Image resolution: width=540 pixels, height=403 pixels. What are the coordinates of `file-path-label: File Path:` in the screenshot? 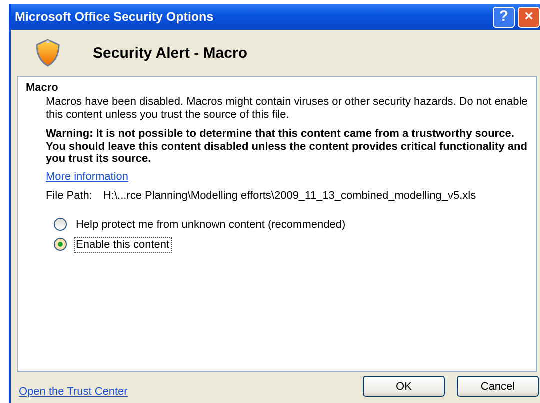 It's located at (69, 196).